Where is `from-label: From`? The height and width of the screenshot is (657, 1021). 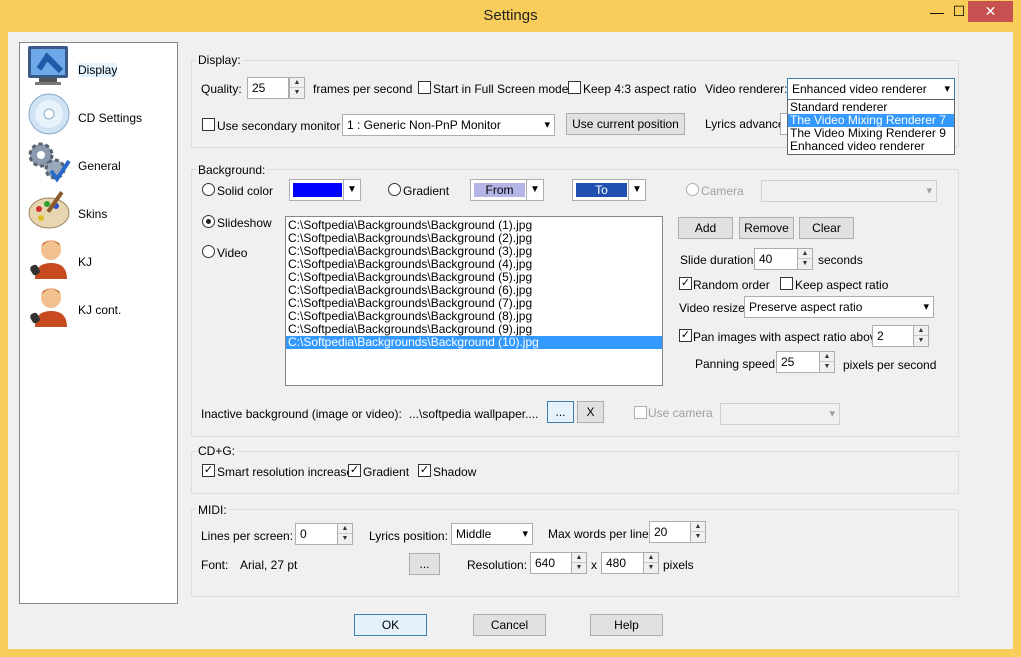
from-label: From is located at coordinates (499, 190).